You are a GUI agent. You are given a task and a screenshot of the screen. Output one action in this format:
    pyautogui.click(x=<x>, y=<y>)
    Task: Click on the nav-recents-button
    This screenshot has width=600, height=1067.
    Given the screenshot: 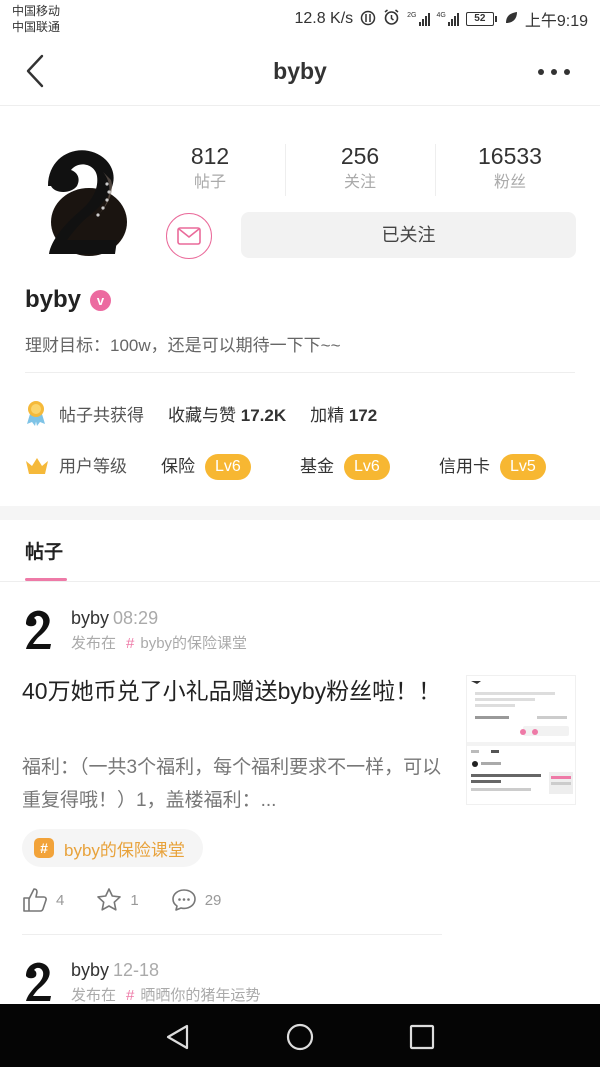 What is the action you would take?
    pyautogui.click(x=422, y=1037)
    